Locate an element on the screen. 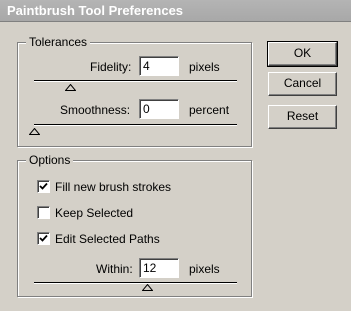  within-field is located at coordinates (159, 268).